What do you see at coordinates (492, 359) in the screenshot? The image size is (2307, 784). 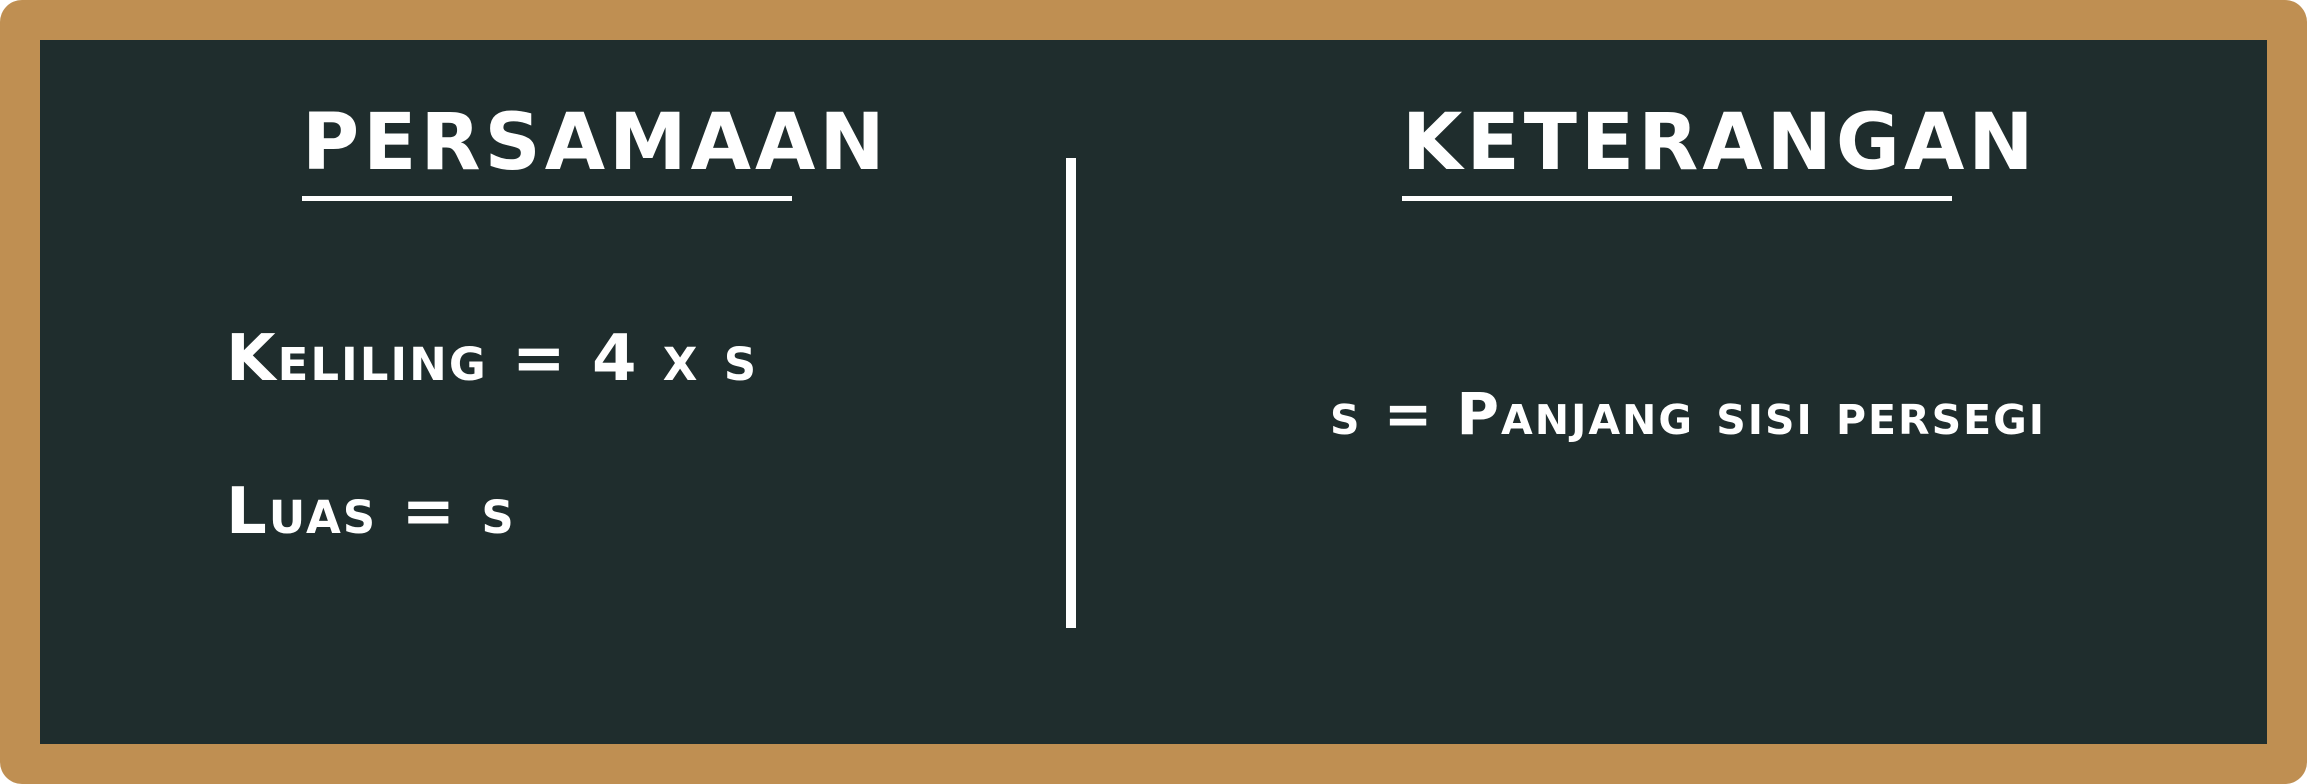 I see `formula-keliling: Keliling = 4 x s` at bounding box center [492, 359].